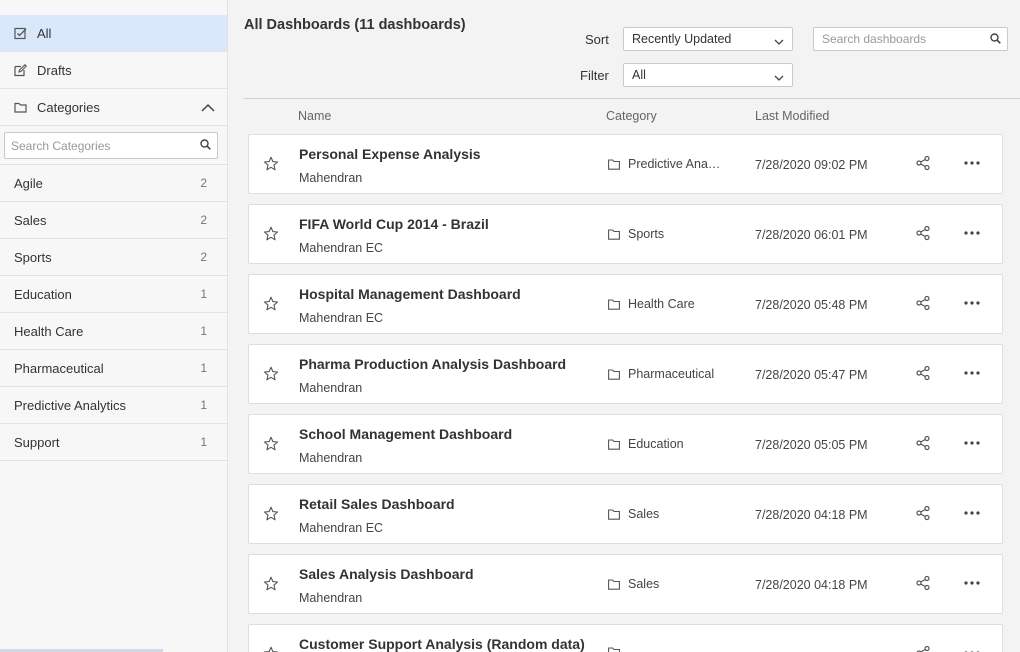  Describe the element at coordinates (113, 405) in the screenshot. I see `category-item: Predictive Analytics 1` at that location.